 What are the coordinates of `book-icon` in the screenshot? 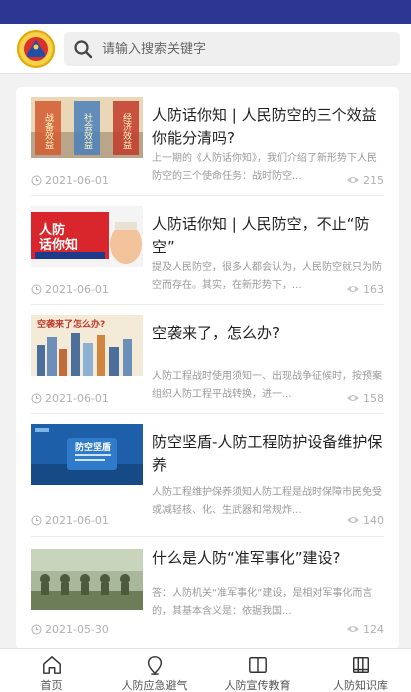 It's located at (257, 665).